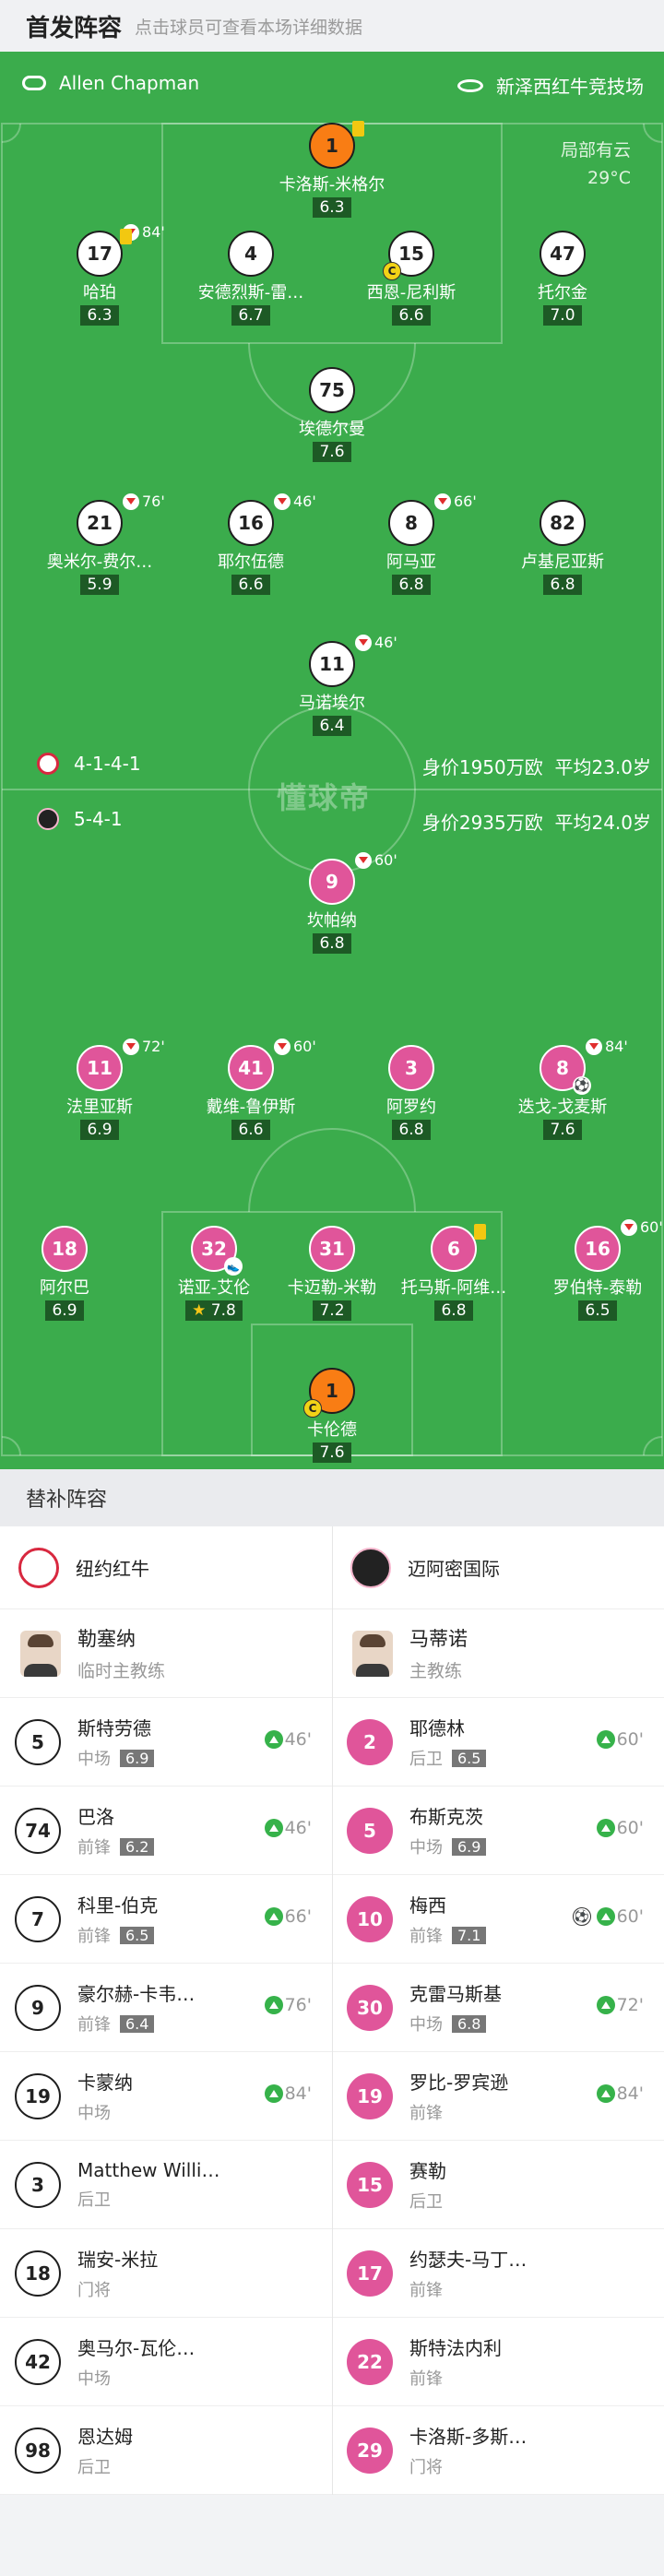 The width and height of the screenshot is (664, 2576). Describe the element at coordinates (498, 1743) in the screenshot. I see `sub-player-row: 2 耶德林 后卫 6.5 60'` at that location.